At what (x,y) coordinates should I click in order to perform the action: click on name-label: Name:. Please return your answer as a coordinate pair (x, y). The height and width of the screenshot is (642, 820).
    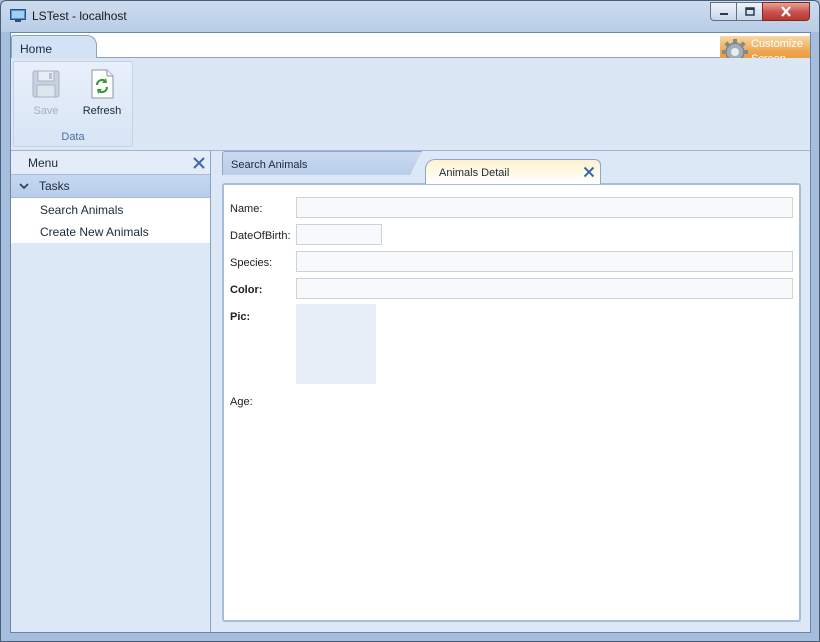
    Looking at the image, I should click on (246, 209).